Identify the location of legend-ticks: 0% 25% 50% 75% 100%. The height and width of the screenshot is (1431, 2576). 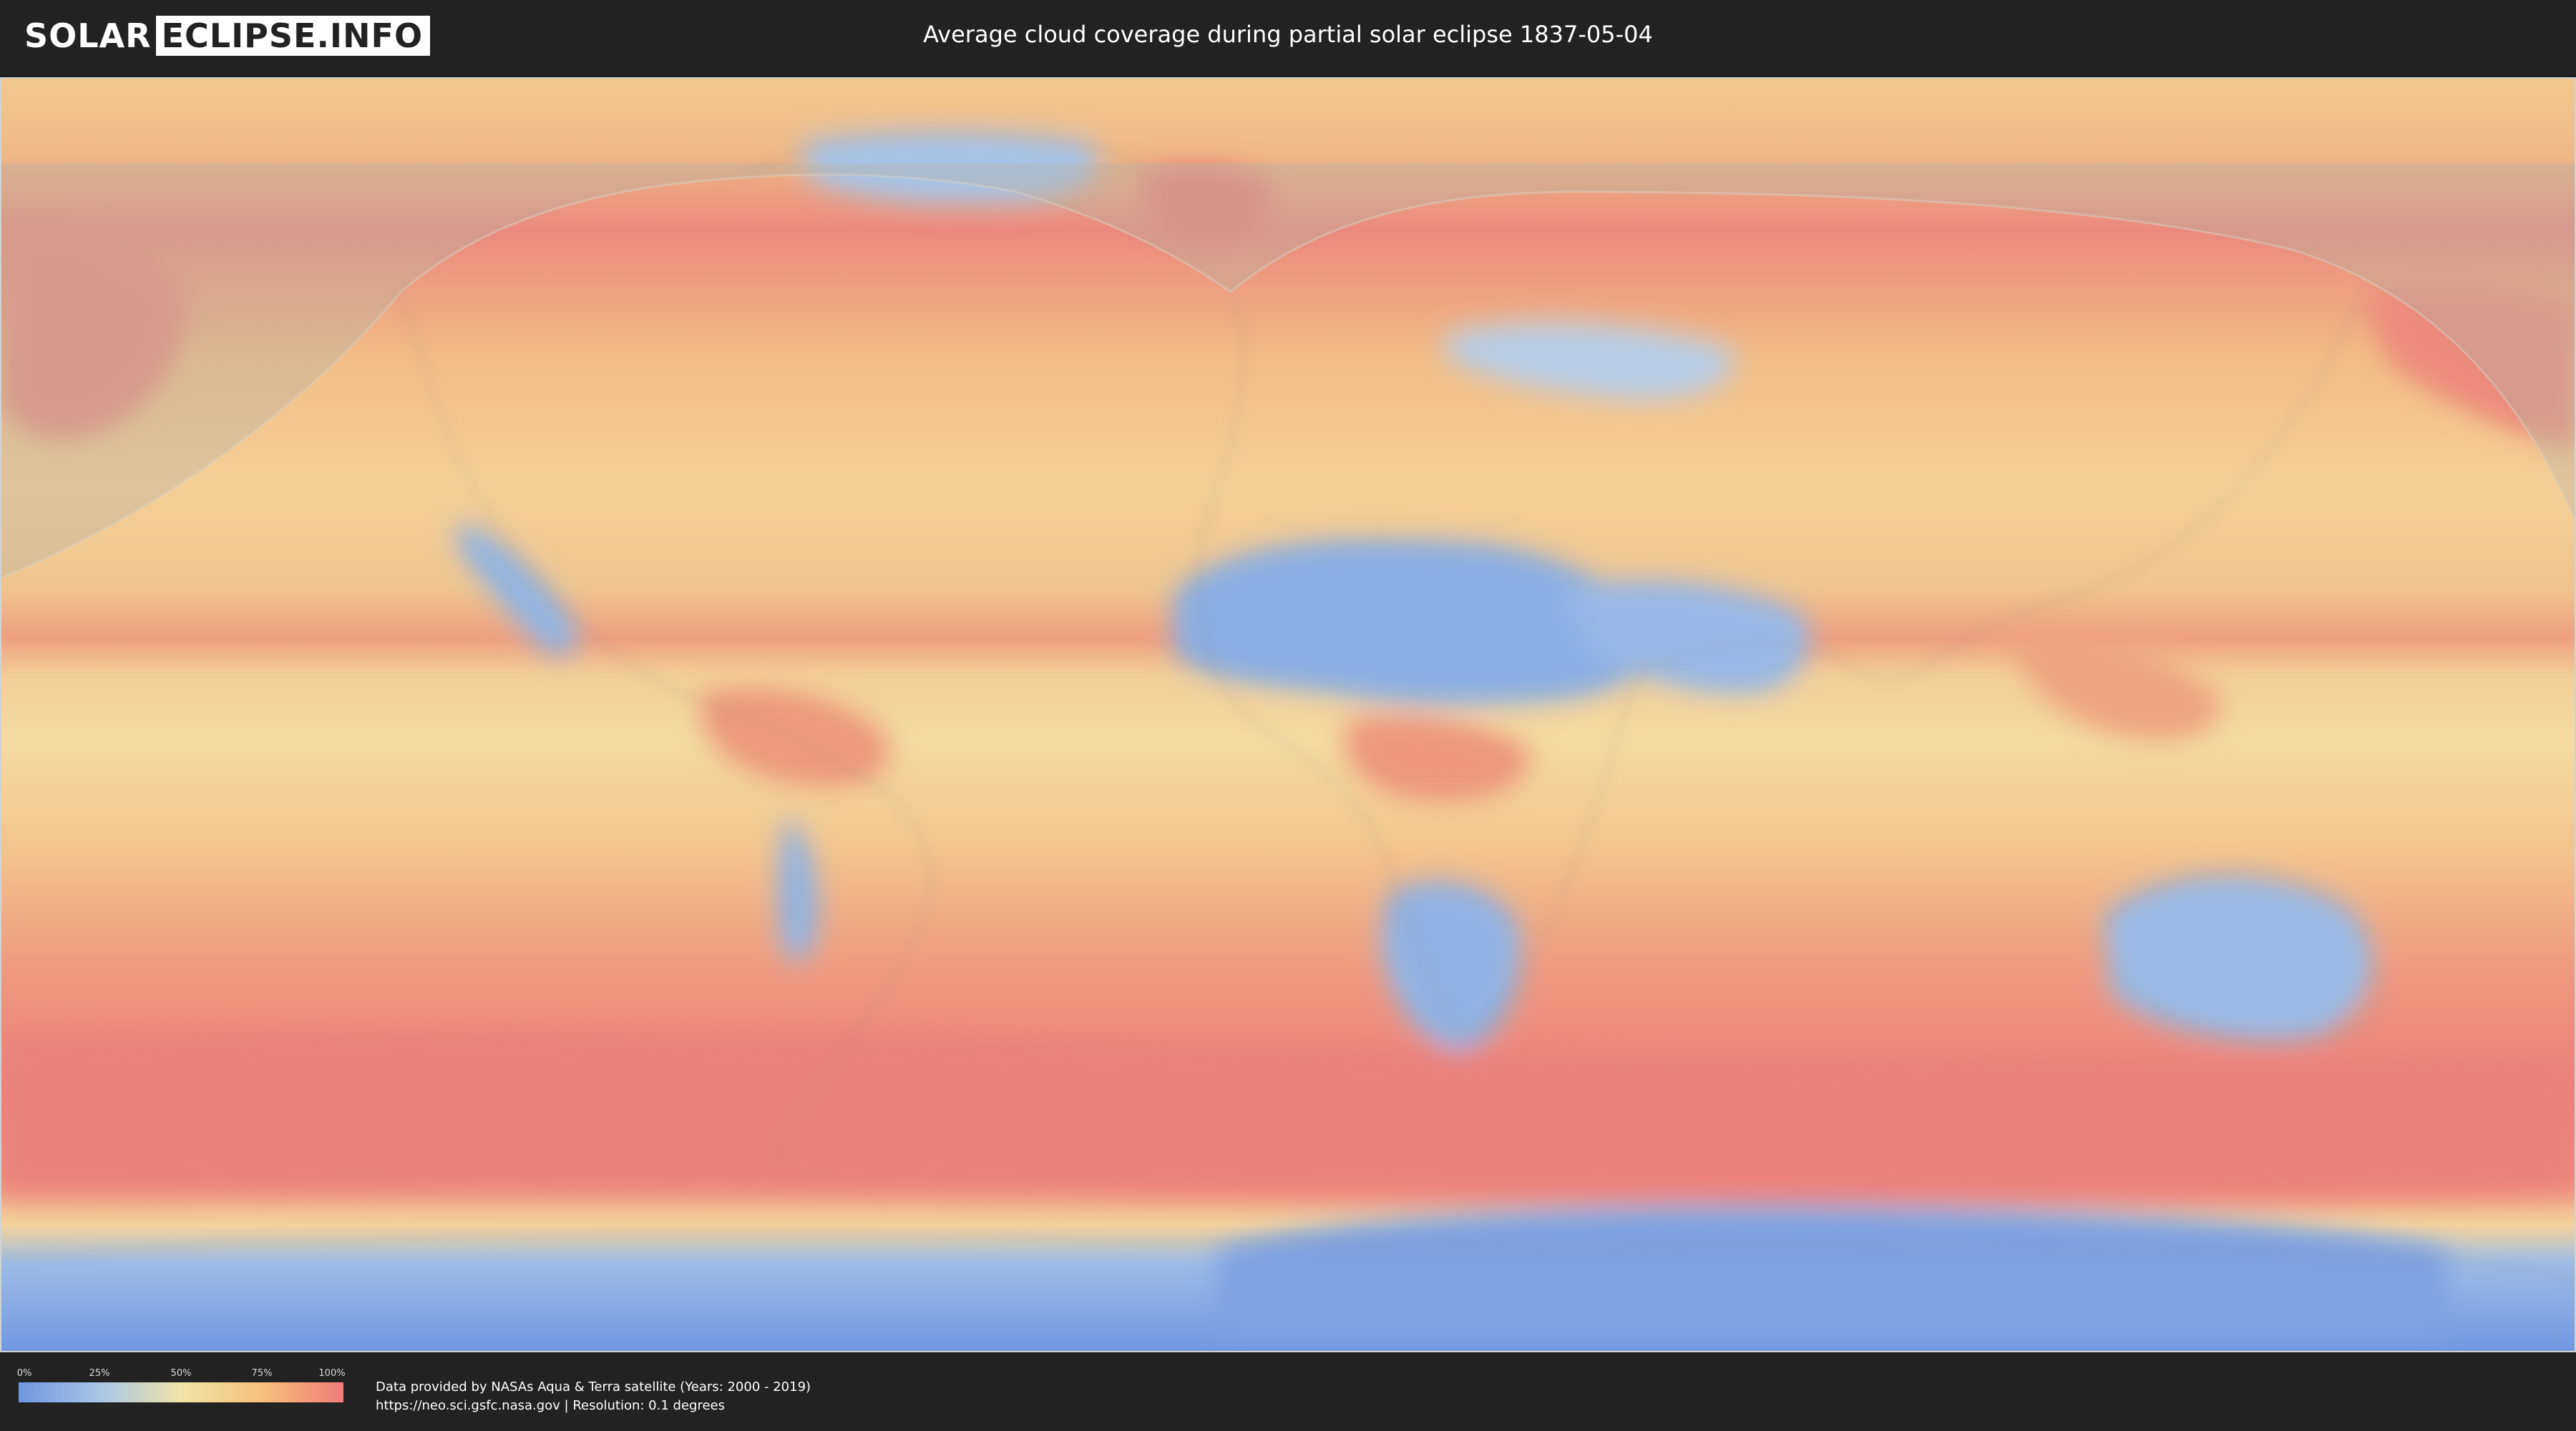
(181, 1375).